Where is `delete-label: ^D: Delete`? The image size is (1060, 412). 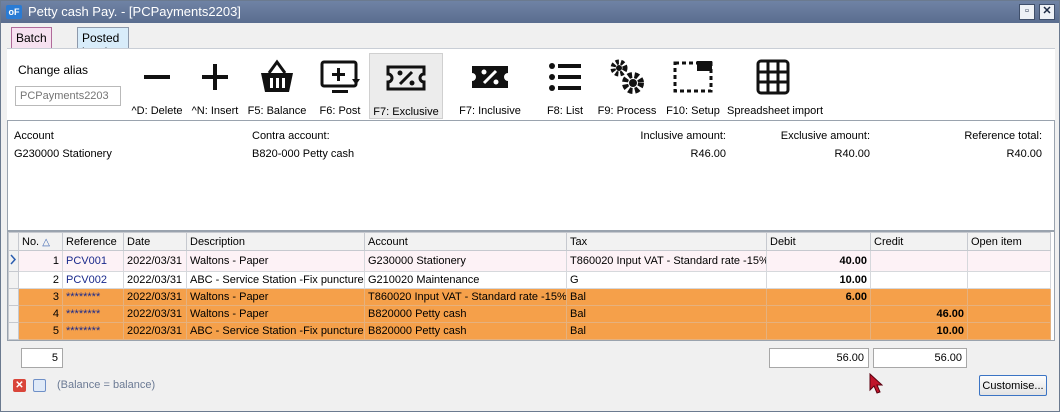
delete-label: ^D: Delete is located at coordinates (157, 111).